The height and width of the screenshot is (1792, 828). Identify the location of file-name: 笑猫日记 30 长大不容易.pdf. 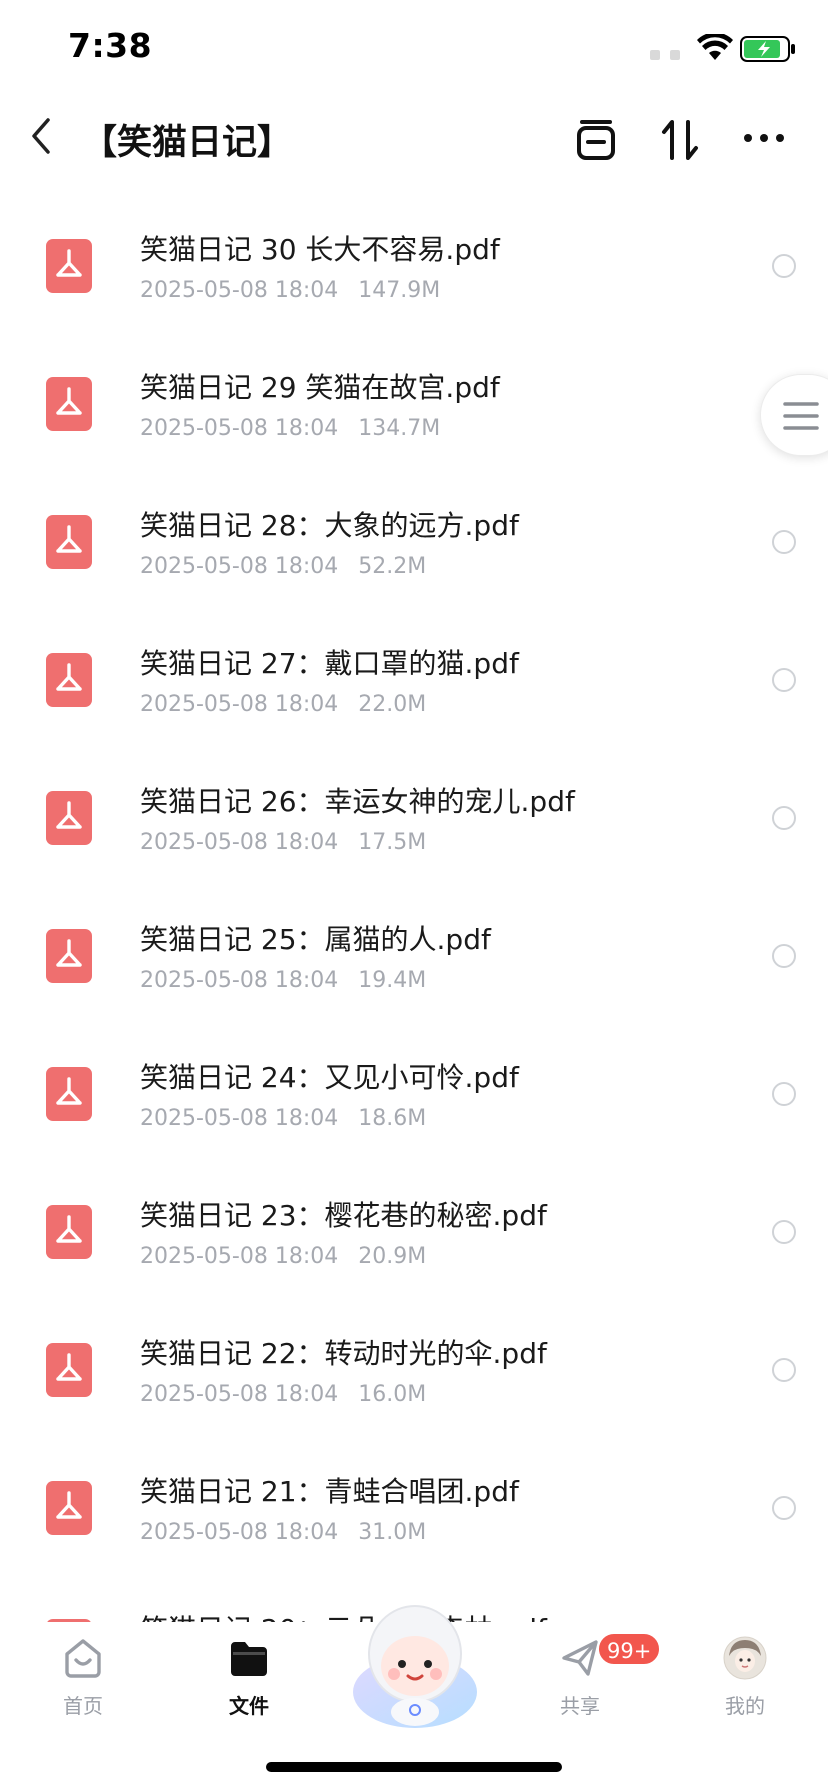
(320, 249).